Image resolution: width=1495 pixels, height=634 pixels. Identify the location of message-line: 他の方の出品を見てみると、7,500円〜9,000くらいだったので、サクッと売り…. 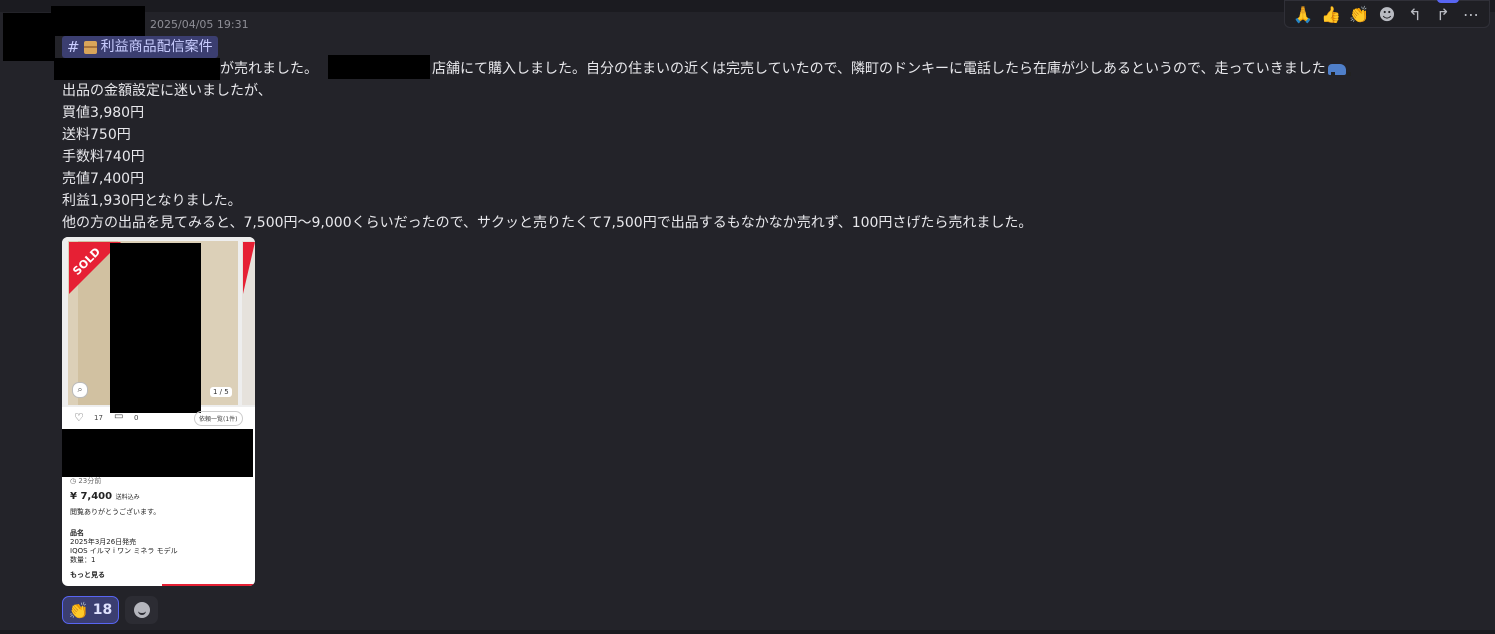
(547, 223).